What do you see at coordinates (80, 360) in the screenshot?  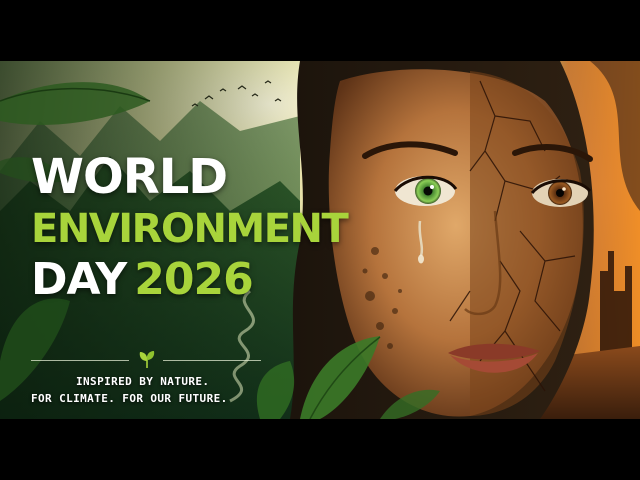 I see `divider-rule-left` at bounding box center [80, 360].